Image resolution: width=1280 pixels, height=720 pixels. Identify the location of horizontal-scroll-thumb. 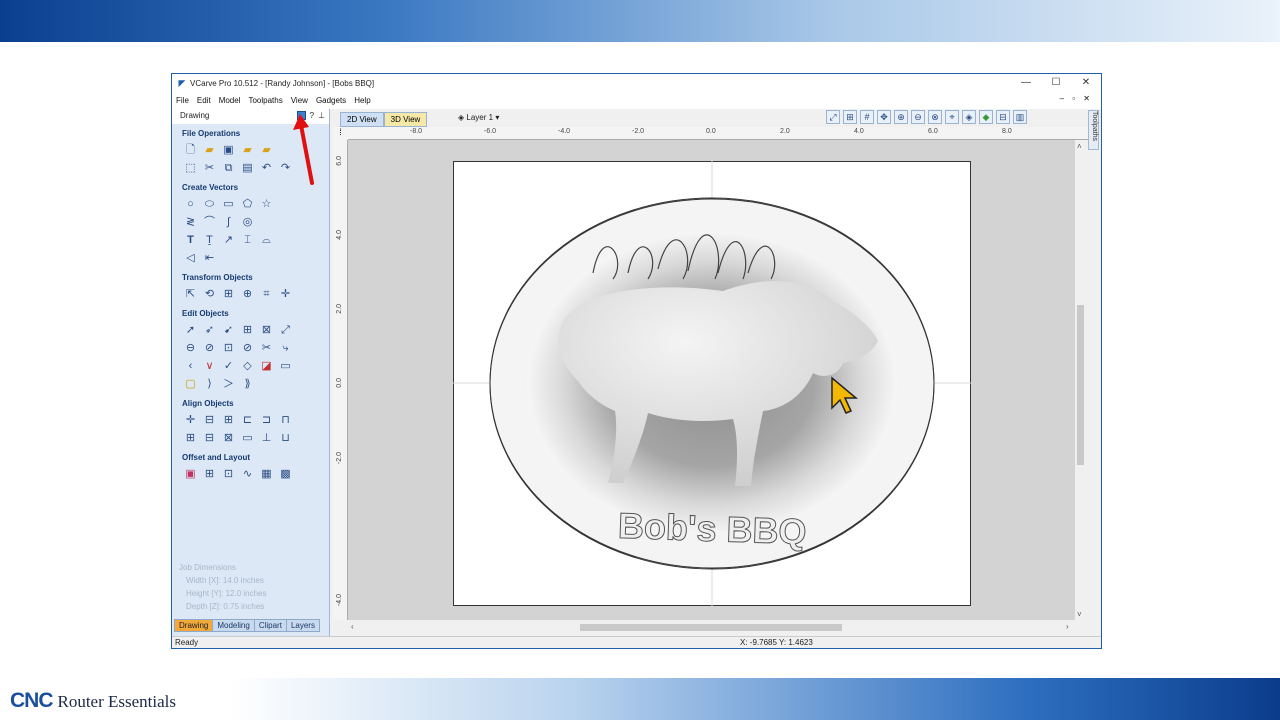
(711, 627).